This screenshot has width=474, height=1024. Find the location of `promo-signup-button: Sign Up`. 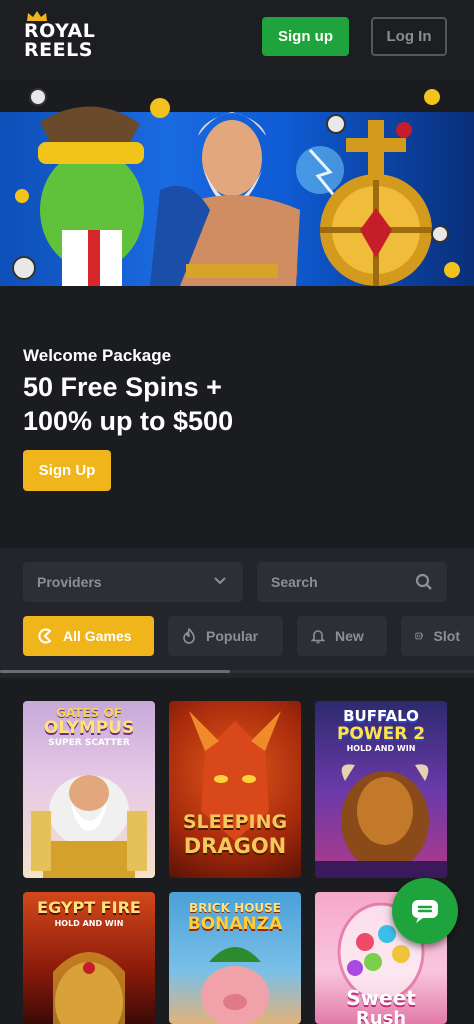

promo-signup-button: Sign Up is located at coordinates (67, 470).